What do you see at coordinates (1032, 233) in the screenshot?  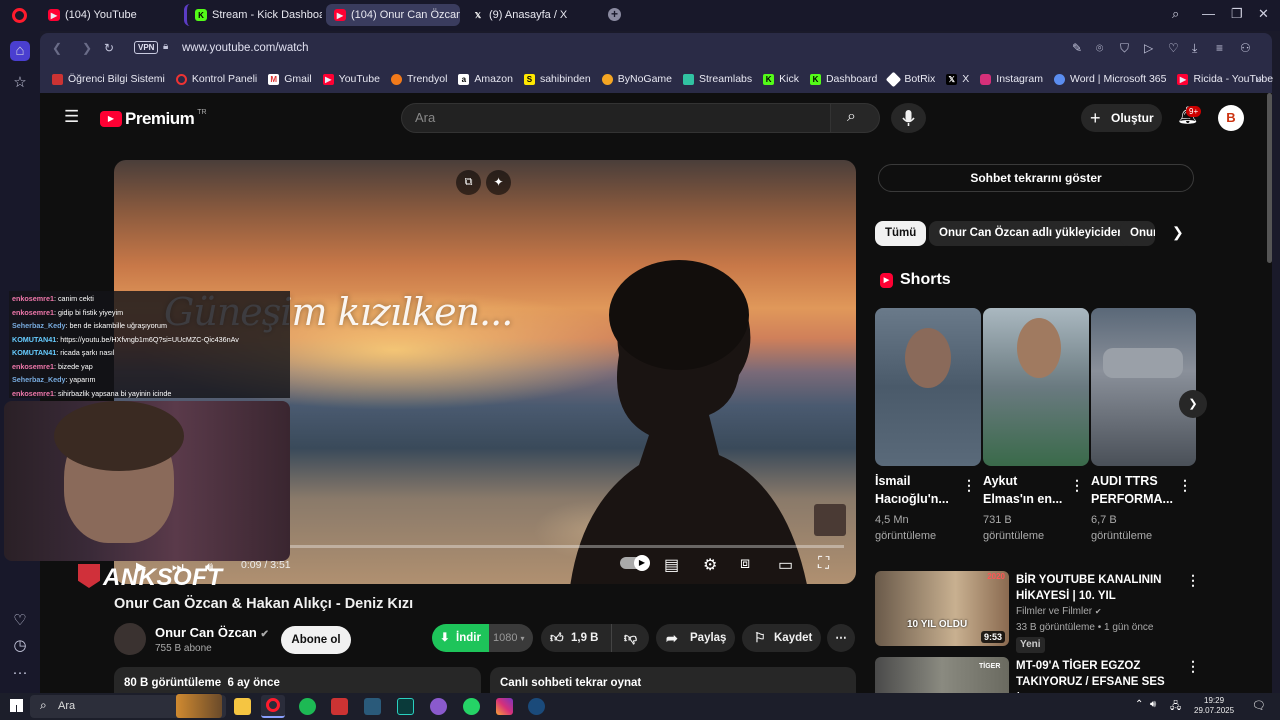 I see `chip-from-uploader: Onur Can Özcan adlı yükleyiciden` at bounding box center [1032, 233].